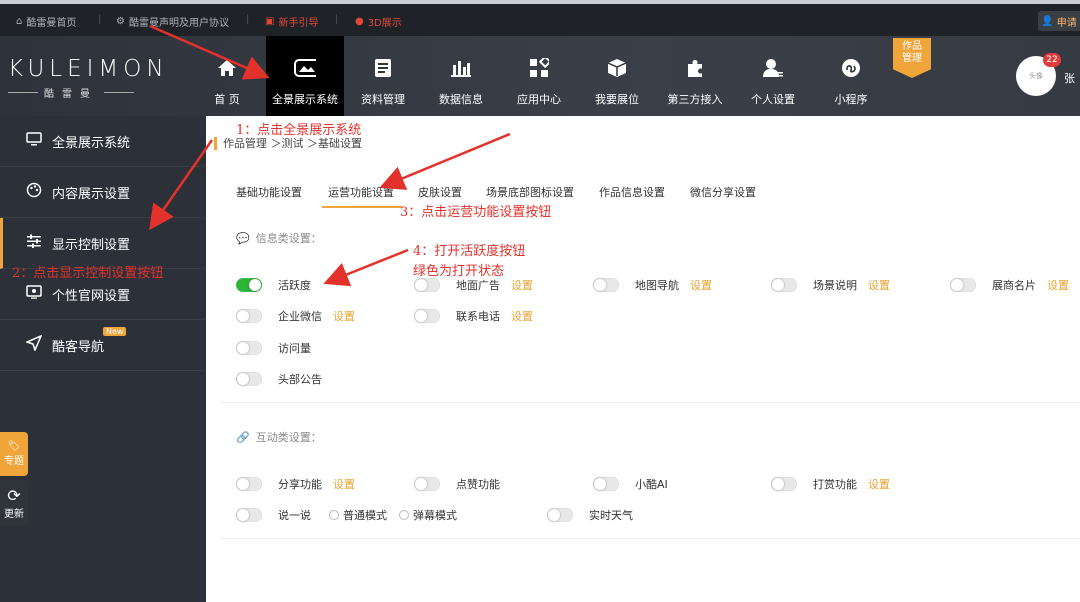 The width and height of the screenshot is (1080, 602). I want to click on wecom-toggle, so click(249, 316).